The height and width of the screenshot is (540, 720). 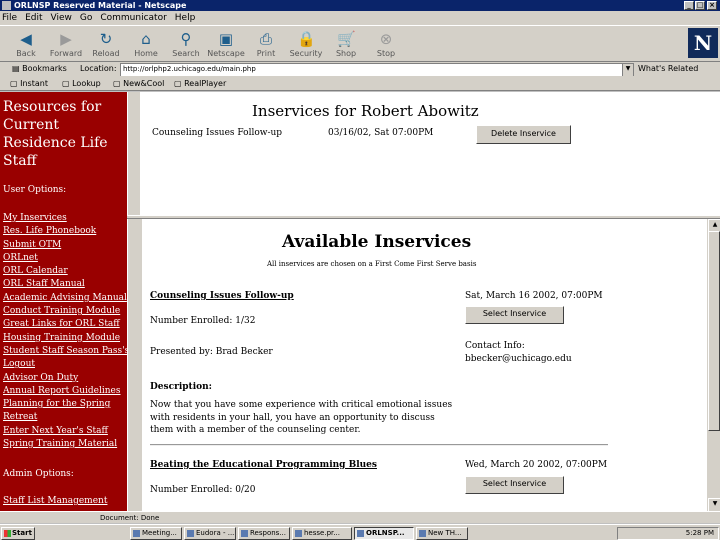 What do you see at coordinates (181, 387) in the screenshot?
I see `event-description-label: Description:` at bounding box center [181, 387].